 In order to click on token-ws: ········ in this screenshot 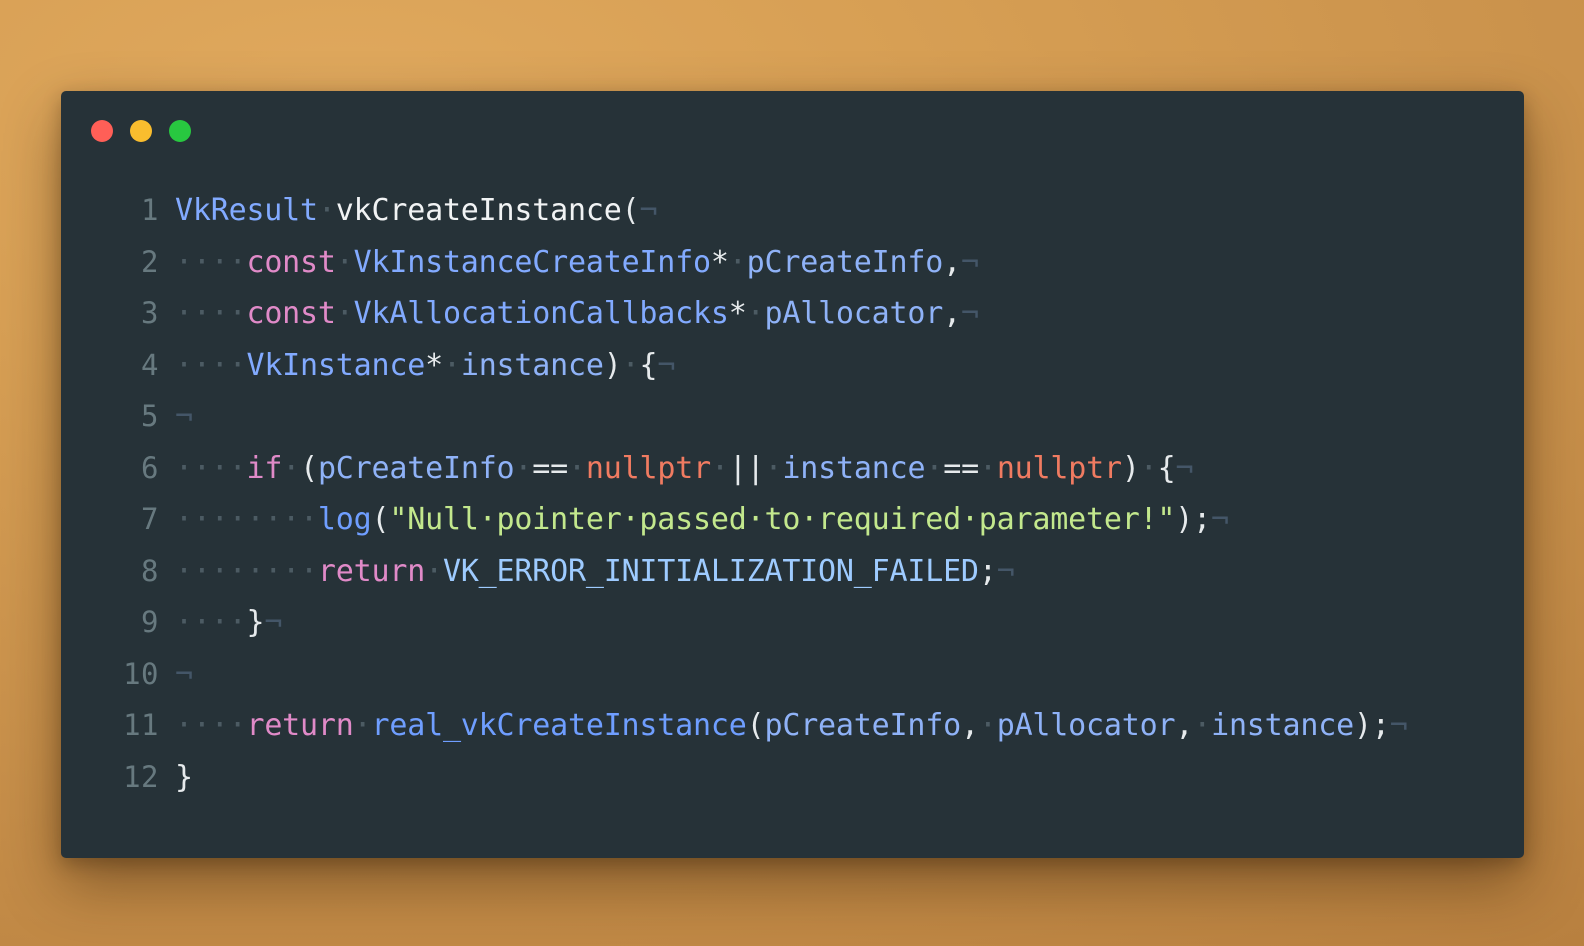, I will do `click(246, 519)`.